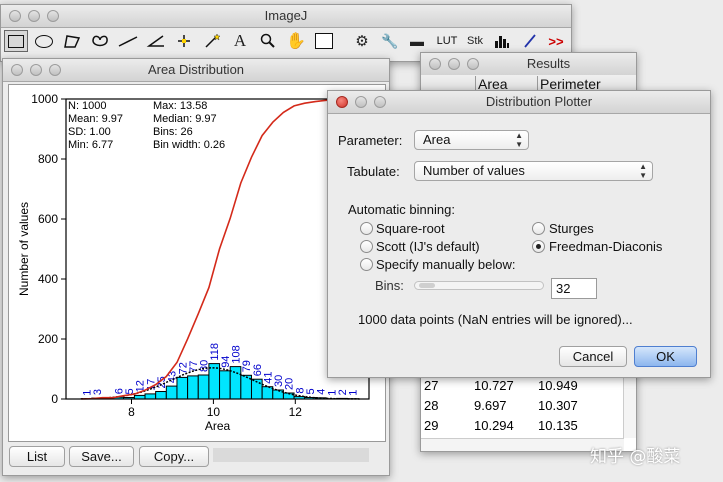 The height and width of the screenshot is (482, 723). Describe the element at coordinates (502, 41) in the screenshot. I see `histogram-icon` at that location.